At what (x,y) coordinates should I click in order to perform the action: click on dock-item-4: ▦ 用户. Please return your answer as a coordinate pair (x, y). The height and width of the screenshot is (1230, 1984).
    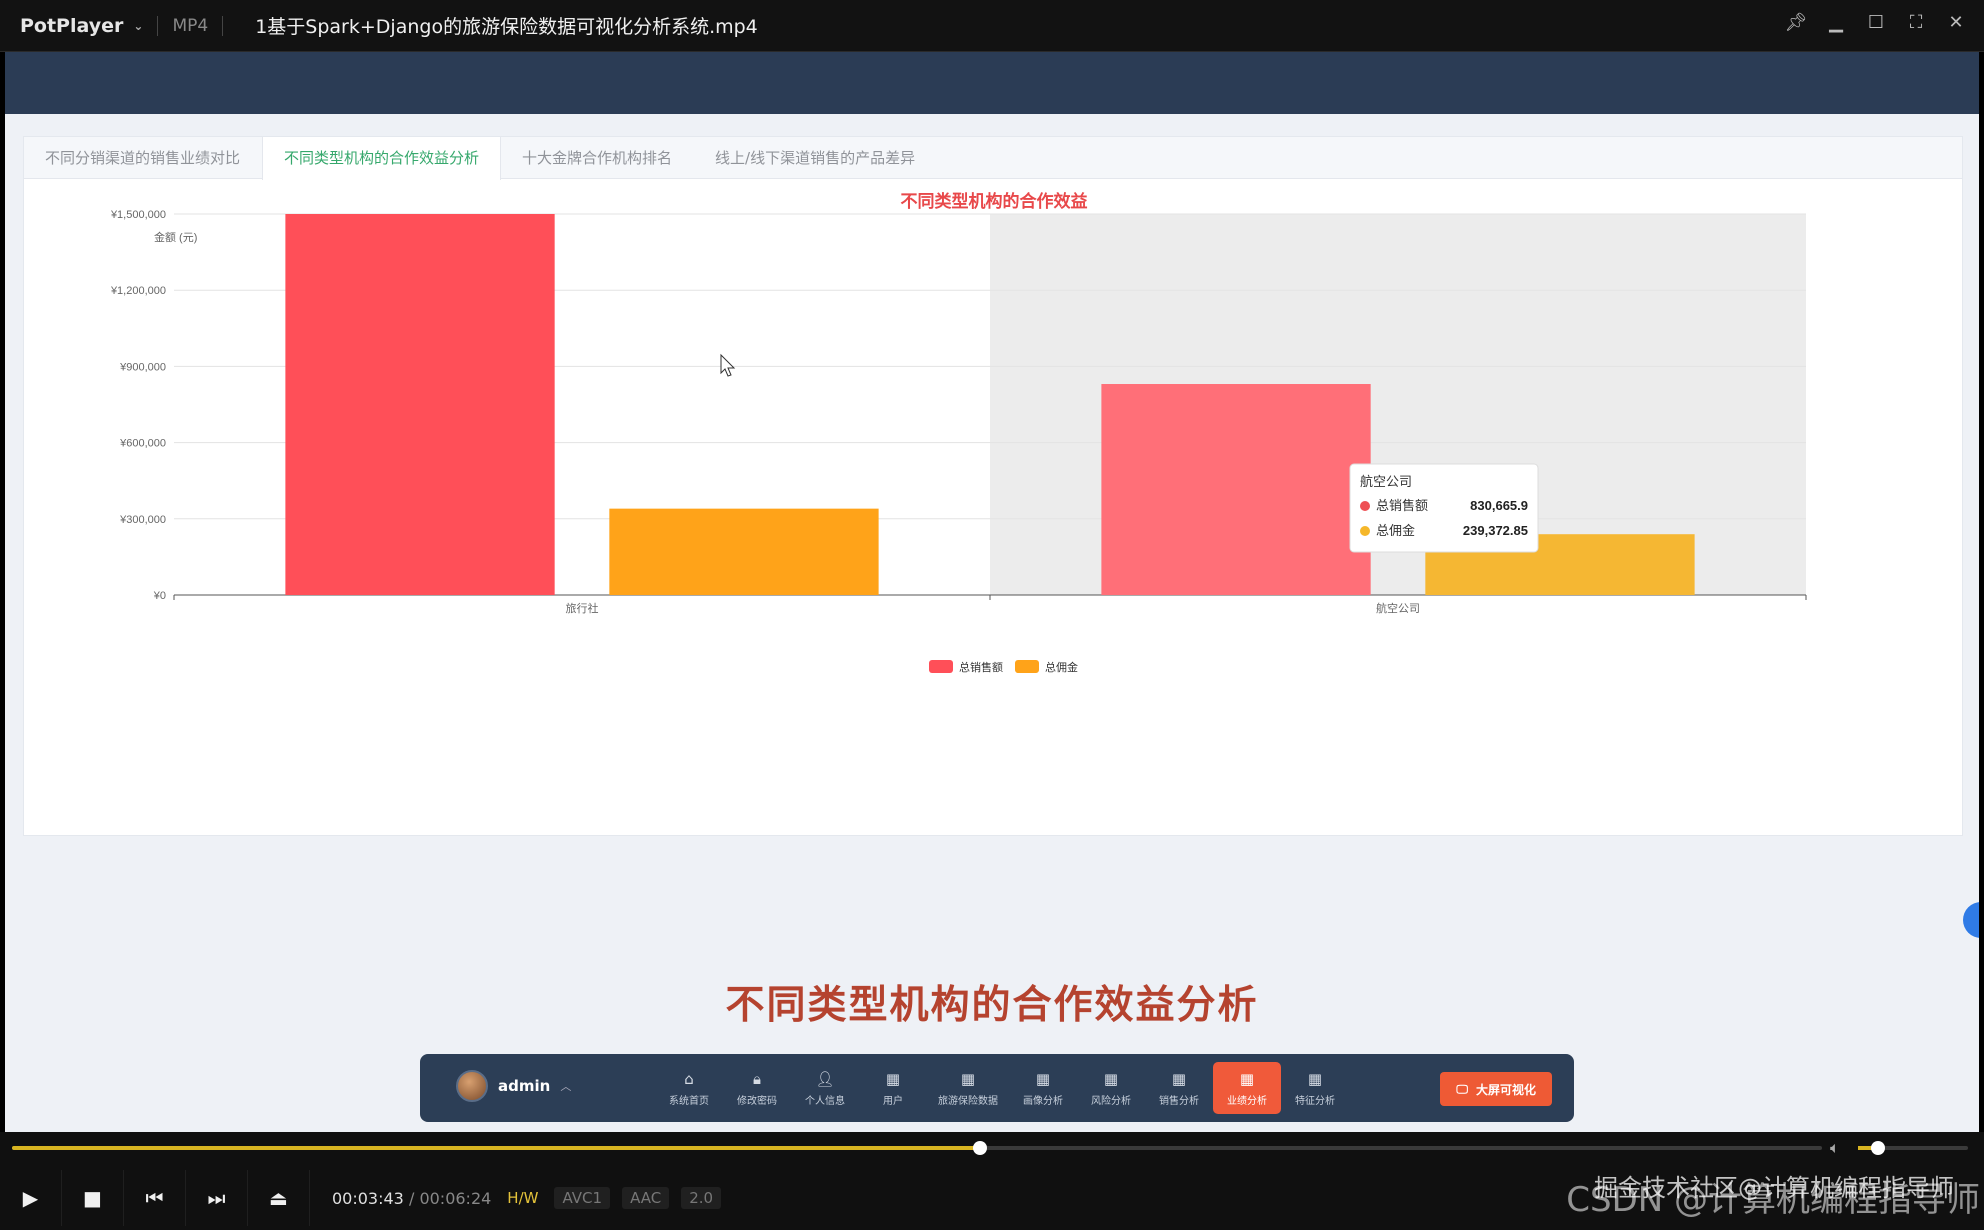
    Looking at the image, I should click on (893, 1088).